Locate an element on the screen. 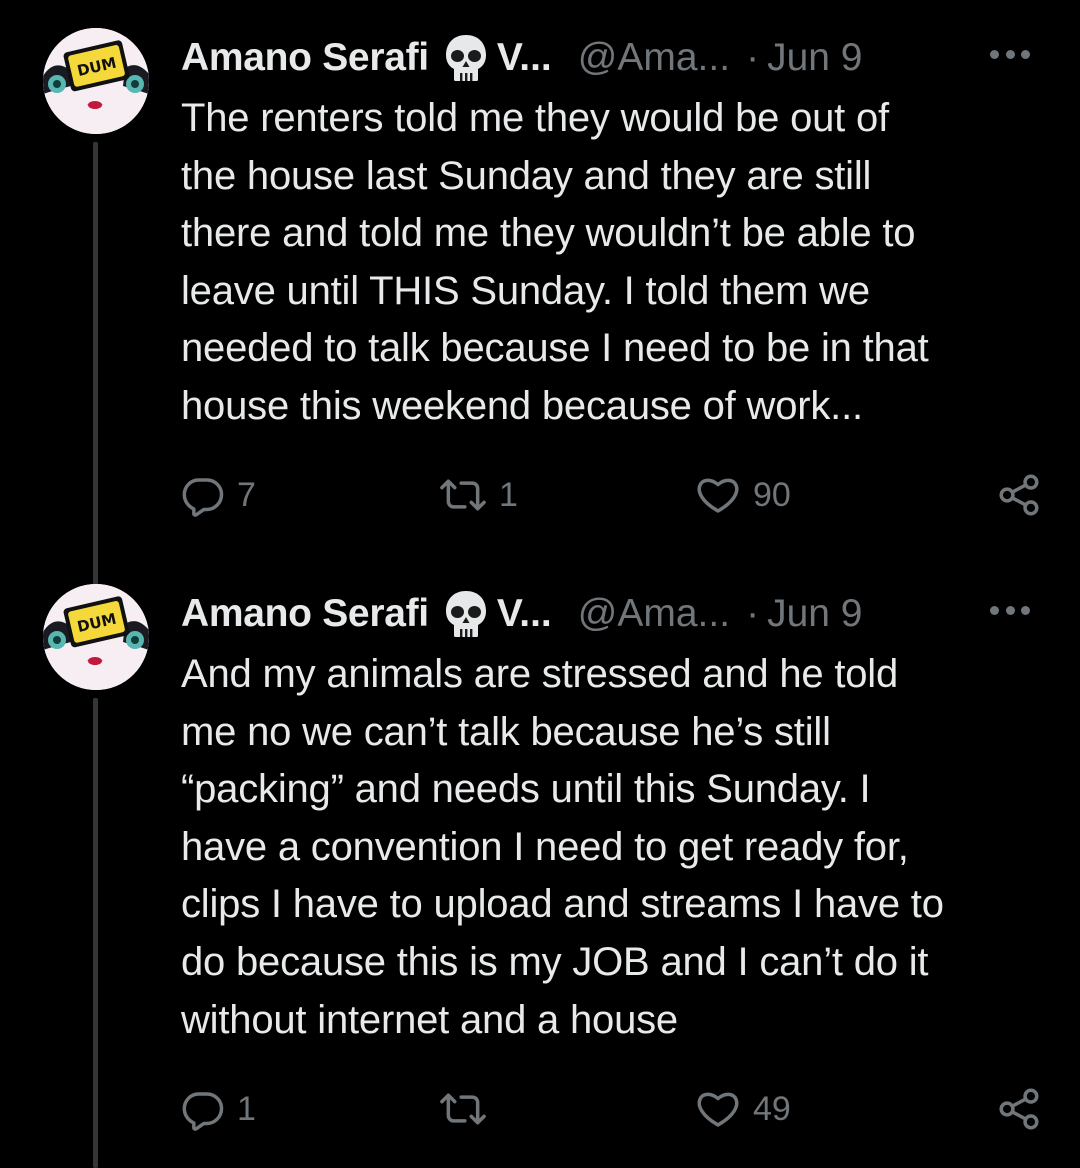 The width and height of the screenshot is (1080, 1168). reply-button: 7 is located at coordinates (218, 495).